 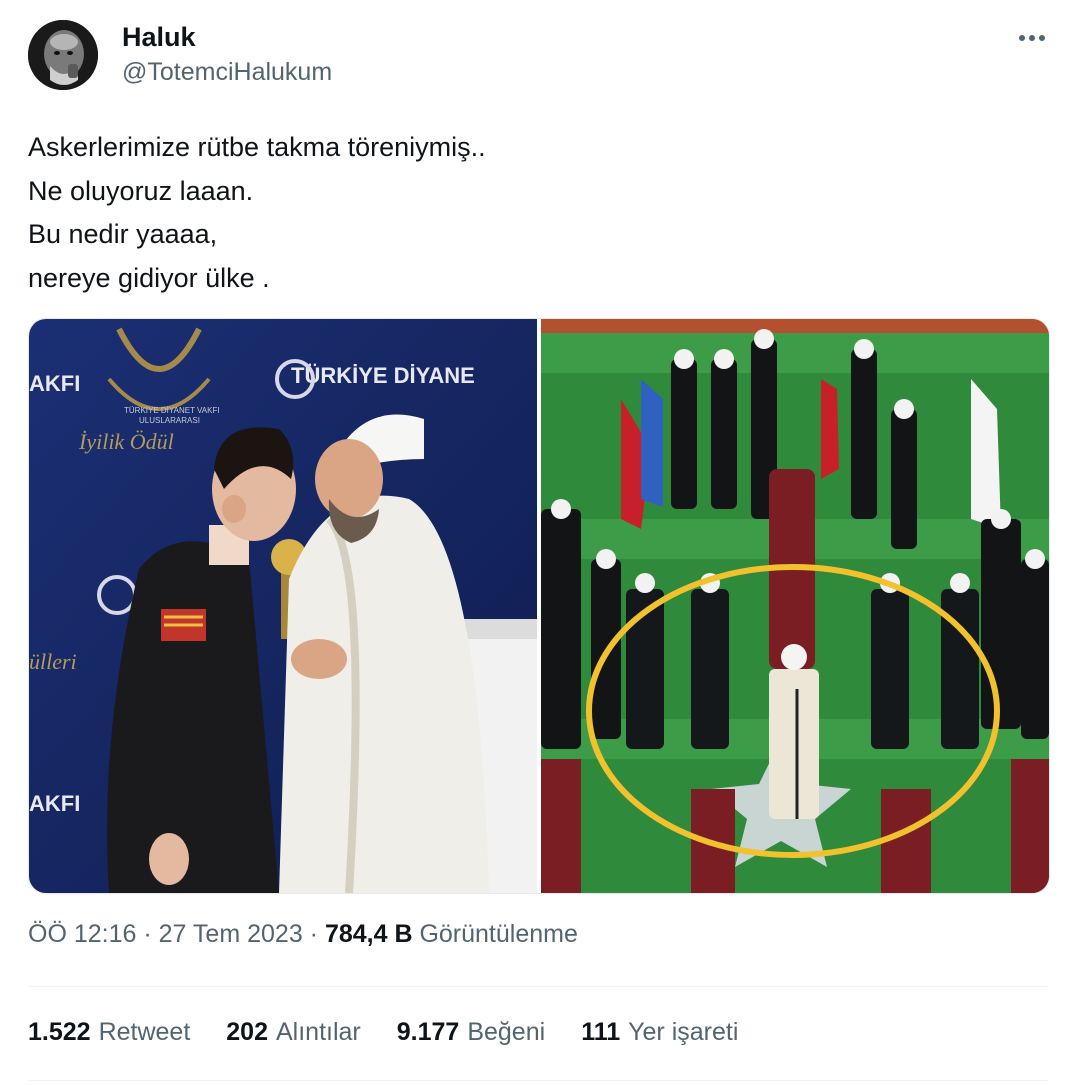 I want to click on views-label: Görüntülenme, so click(x=498, y=934).